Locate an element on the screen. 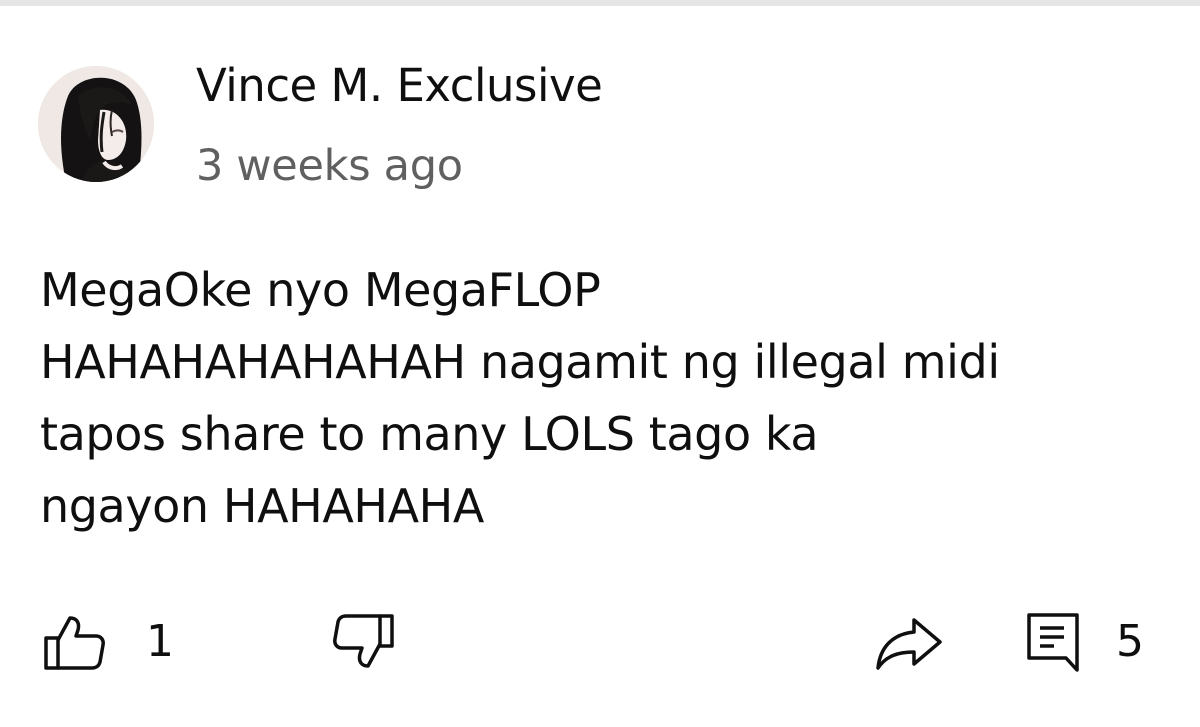 Image resolution: width=1200 pixels, height=727 pixels. dislike-button is located at coordinates (365, 642).